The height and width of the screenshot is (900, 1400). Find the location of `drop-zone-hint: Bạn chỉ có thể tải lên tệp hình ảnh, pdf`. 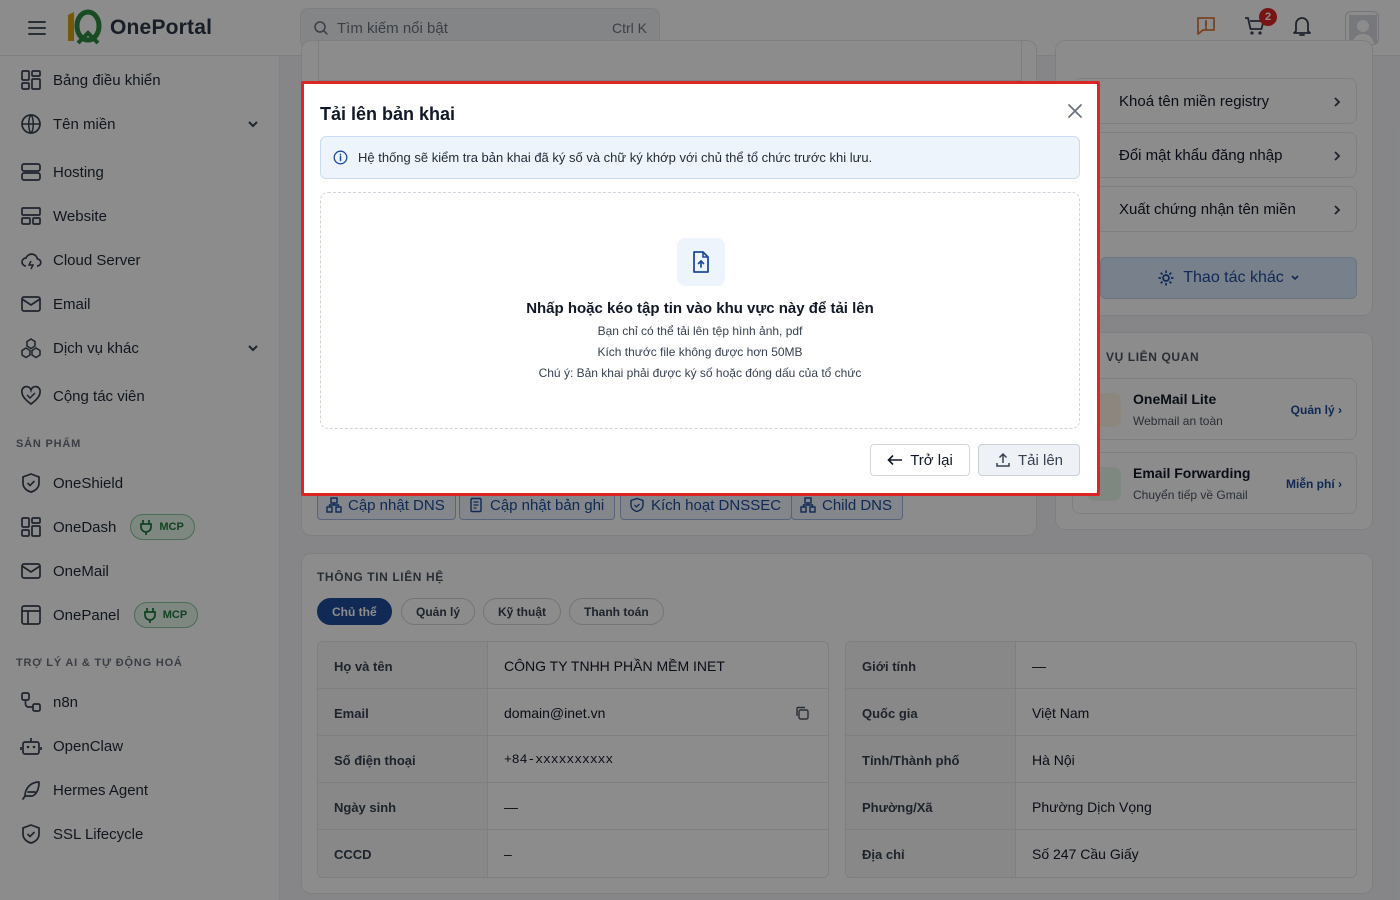

drop-zone-hint: Bạn chỉ có thể tải lên tệp hình ảnh, pdf is located at coordinates (700, 331).